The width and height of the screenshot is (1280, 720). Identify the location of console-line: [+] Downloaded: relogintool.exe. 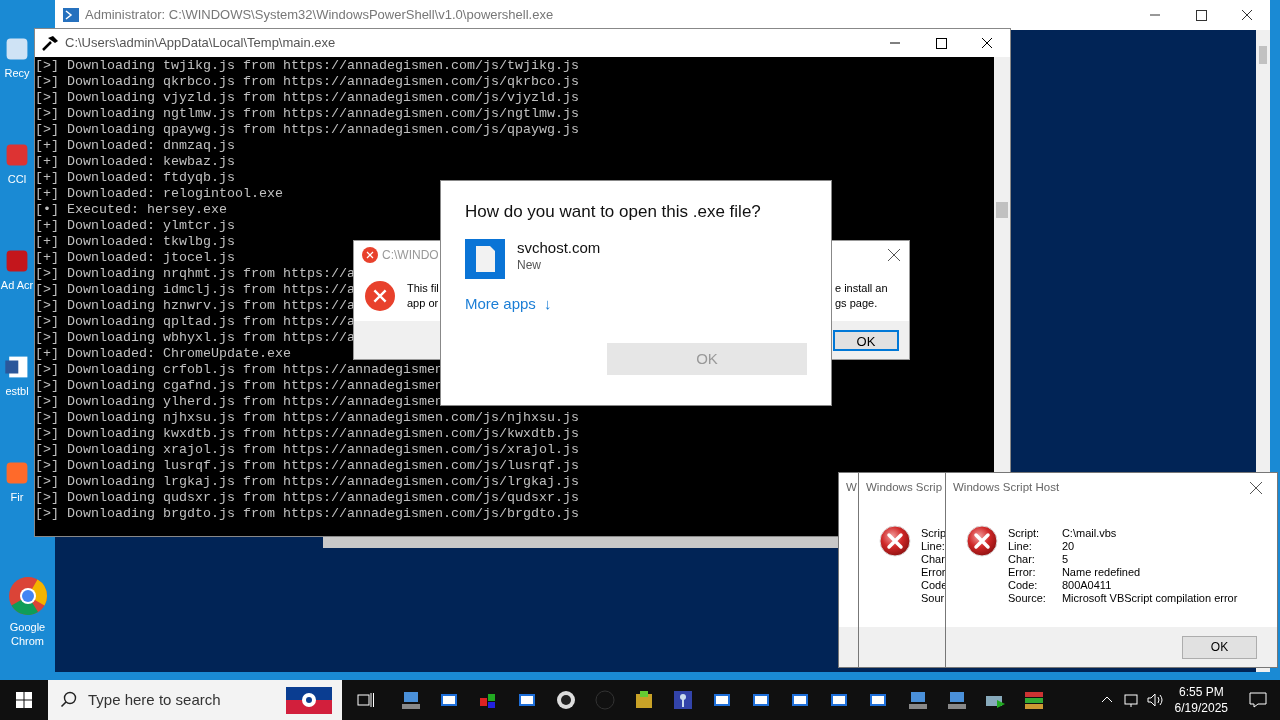
(159, 194).